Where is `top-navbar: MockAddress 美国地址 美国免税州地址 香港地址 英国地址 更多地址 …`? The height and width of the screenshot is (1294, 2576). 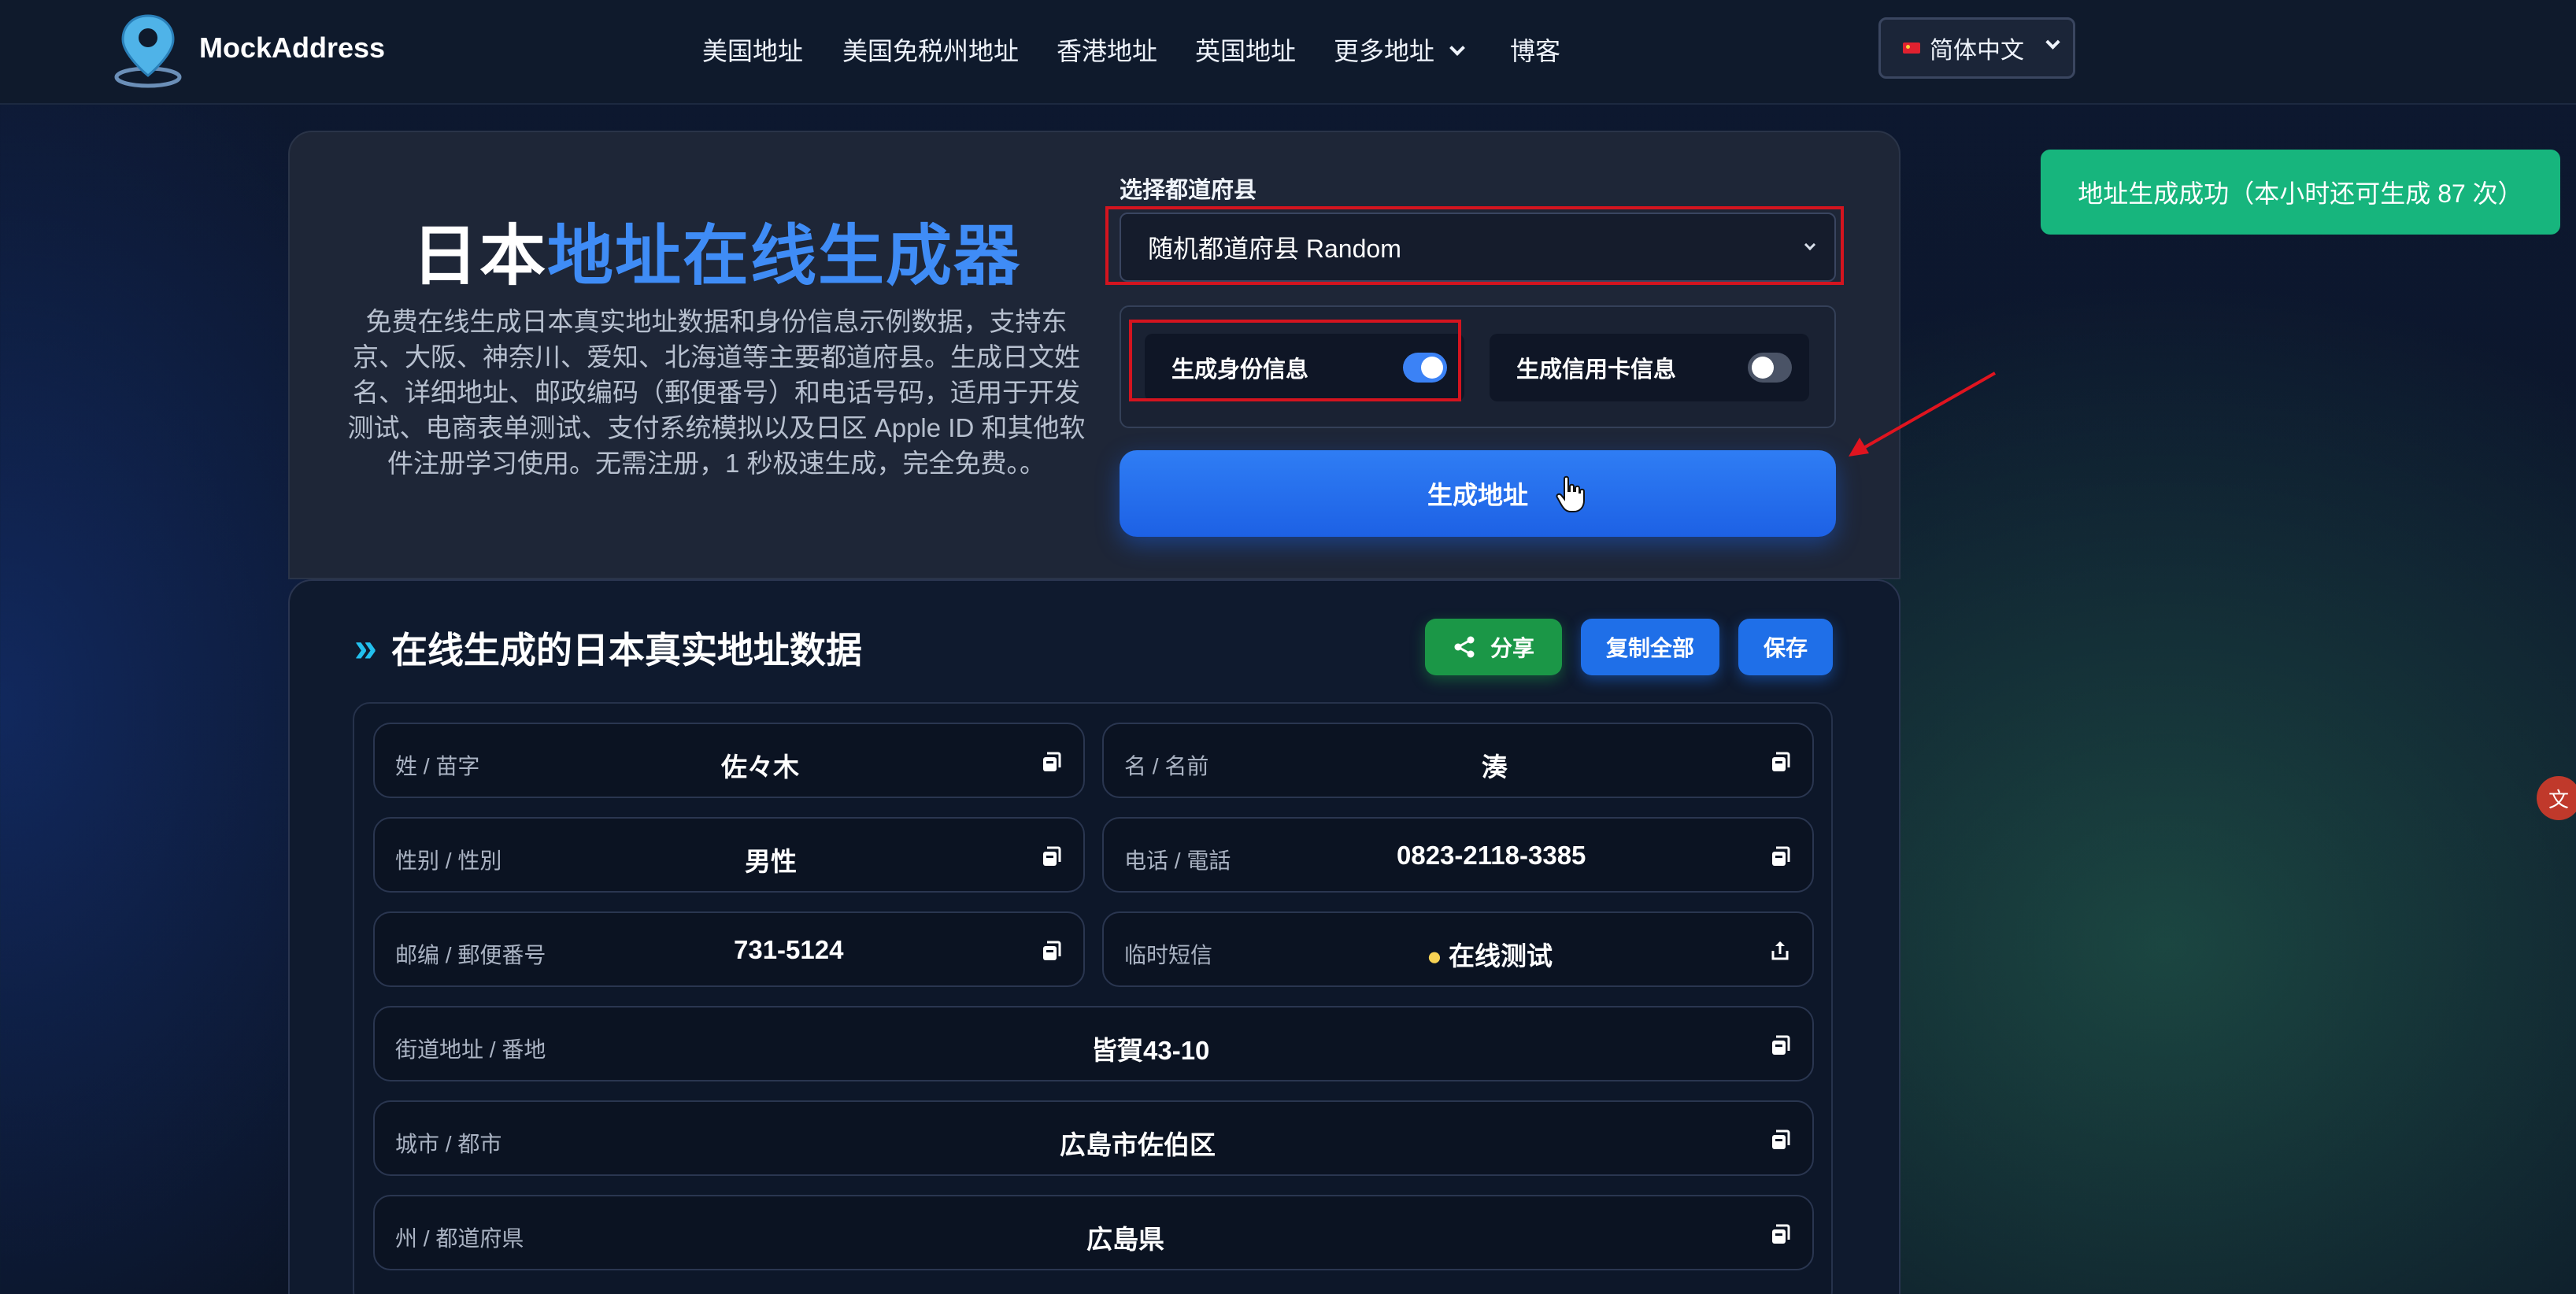
top-navbar: MockAddress 美国地址 美国免税州地址 香港地址 英国地址 更多地址 … is located at coordinates (1288, 52).